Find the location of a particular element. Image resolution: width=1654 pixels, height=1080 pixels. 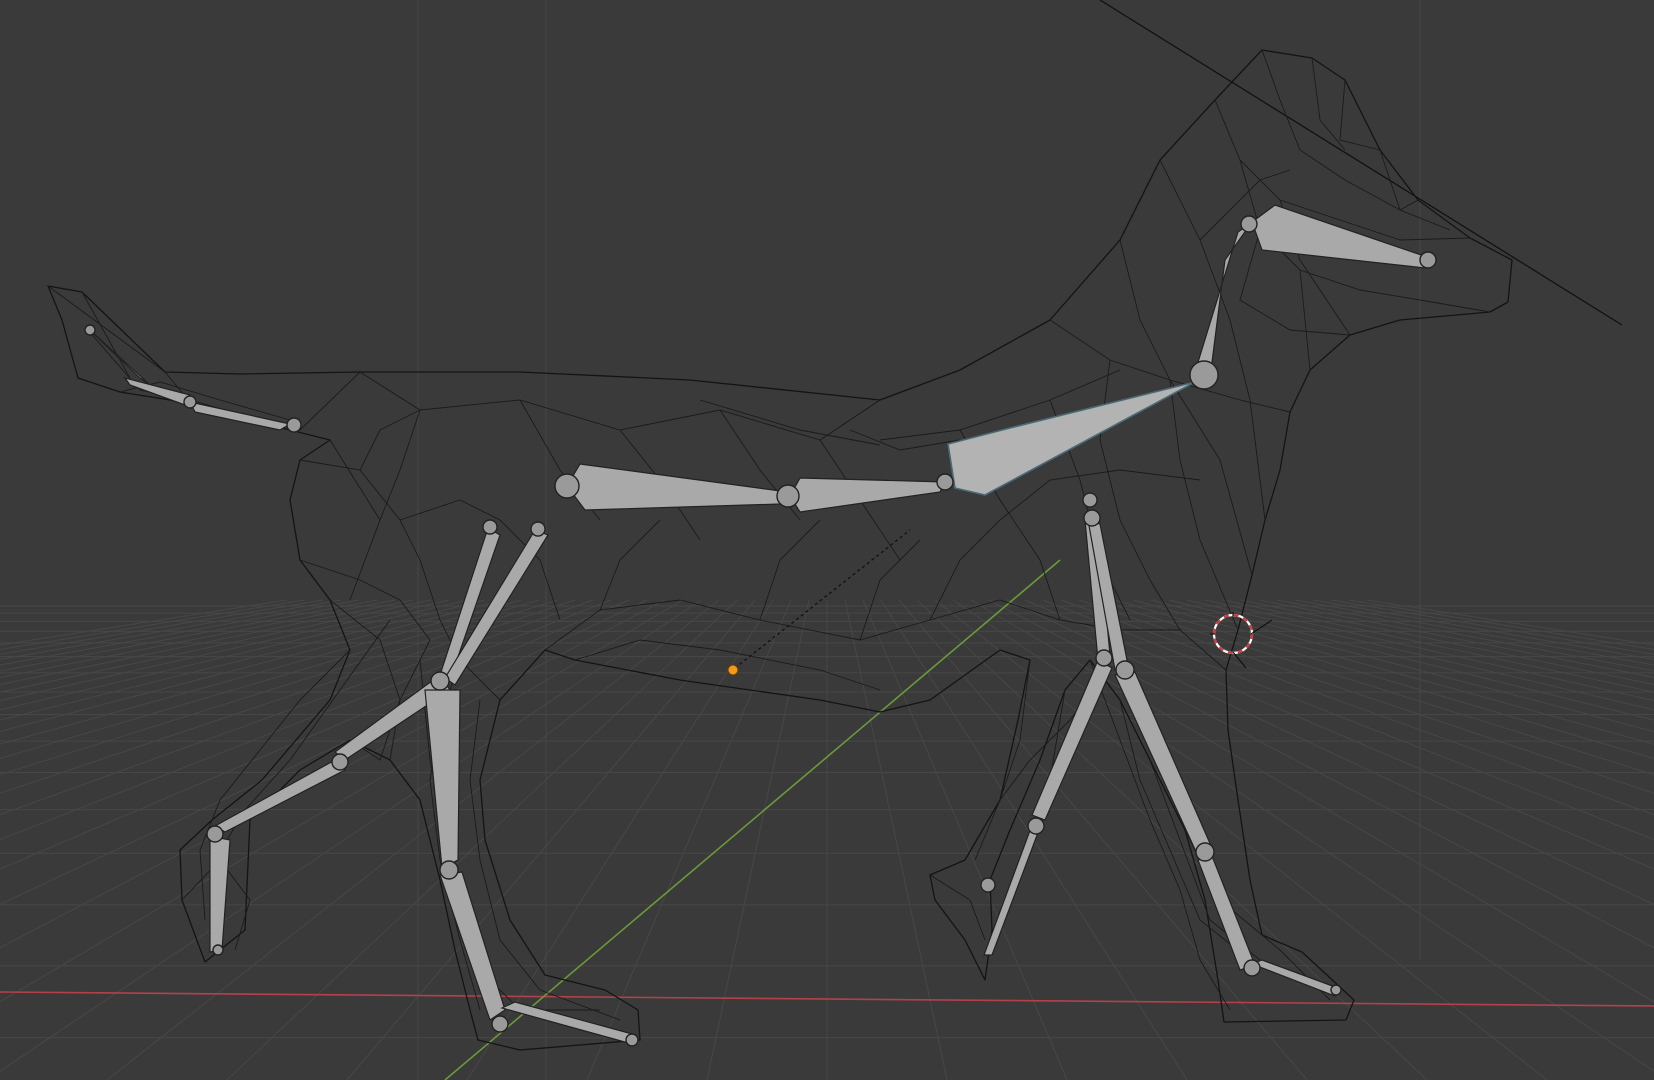

joint-head is located at coordinates (1249, 224).